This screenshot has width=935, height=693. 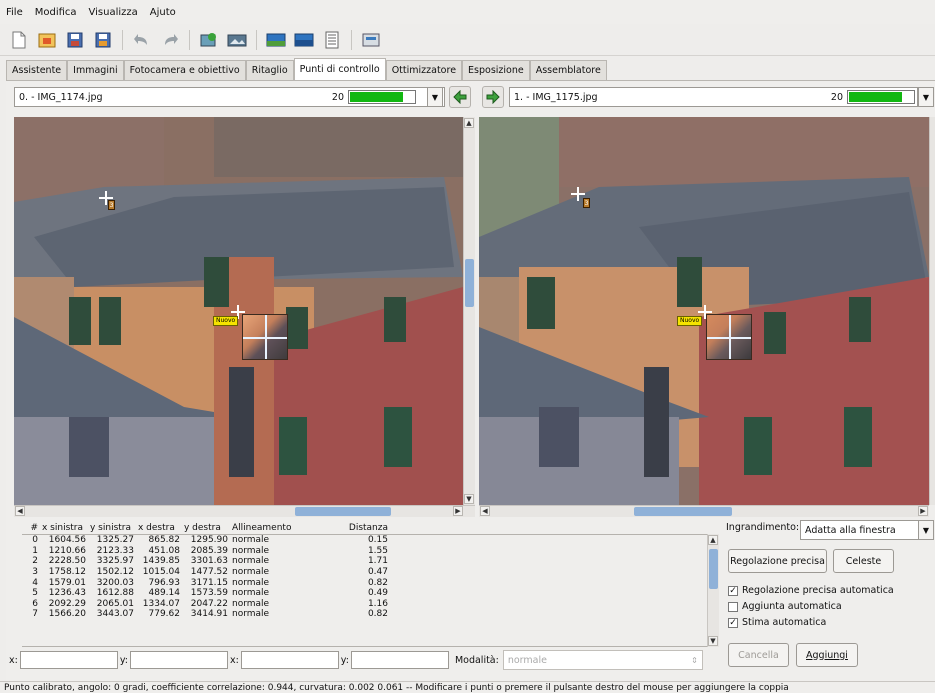 What do you see at coordinates (568, 70) in the screenshot?
I see `tab-assemblatore: Assemblatore` at bounding box center [568, 70].